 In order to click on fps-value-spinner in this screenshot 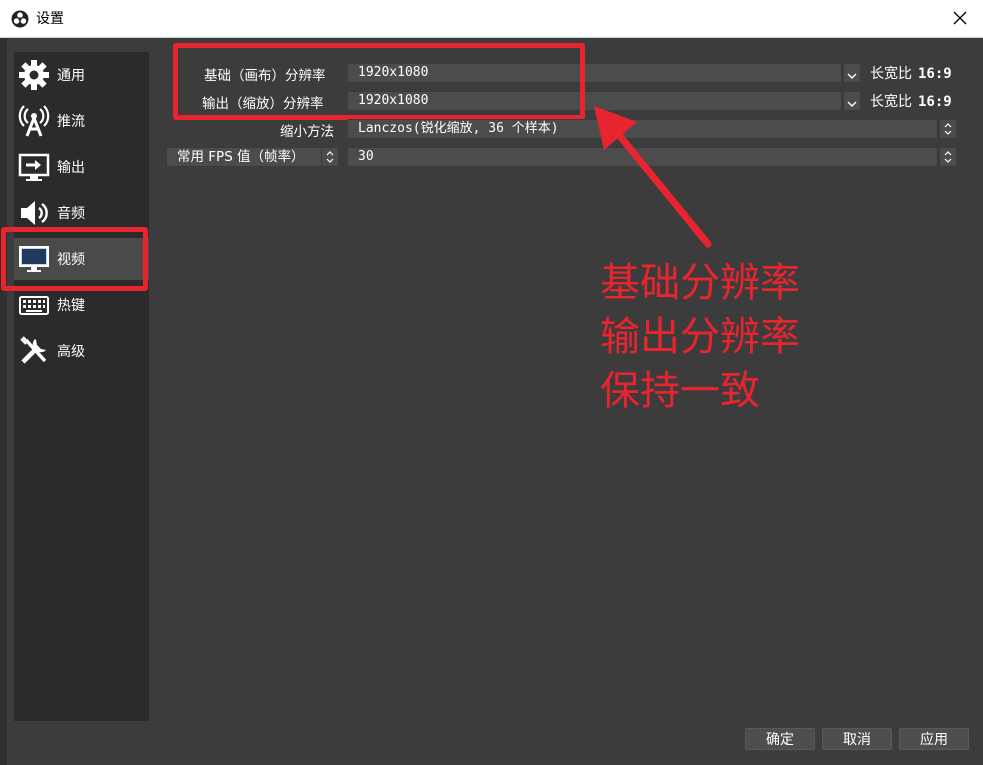, I will do `click(948, 157)`.